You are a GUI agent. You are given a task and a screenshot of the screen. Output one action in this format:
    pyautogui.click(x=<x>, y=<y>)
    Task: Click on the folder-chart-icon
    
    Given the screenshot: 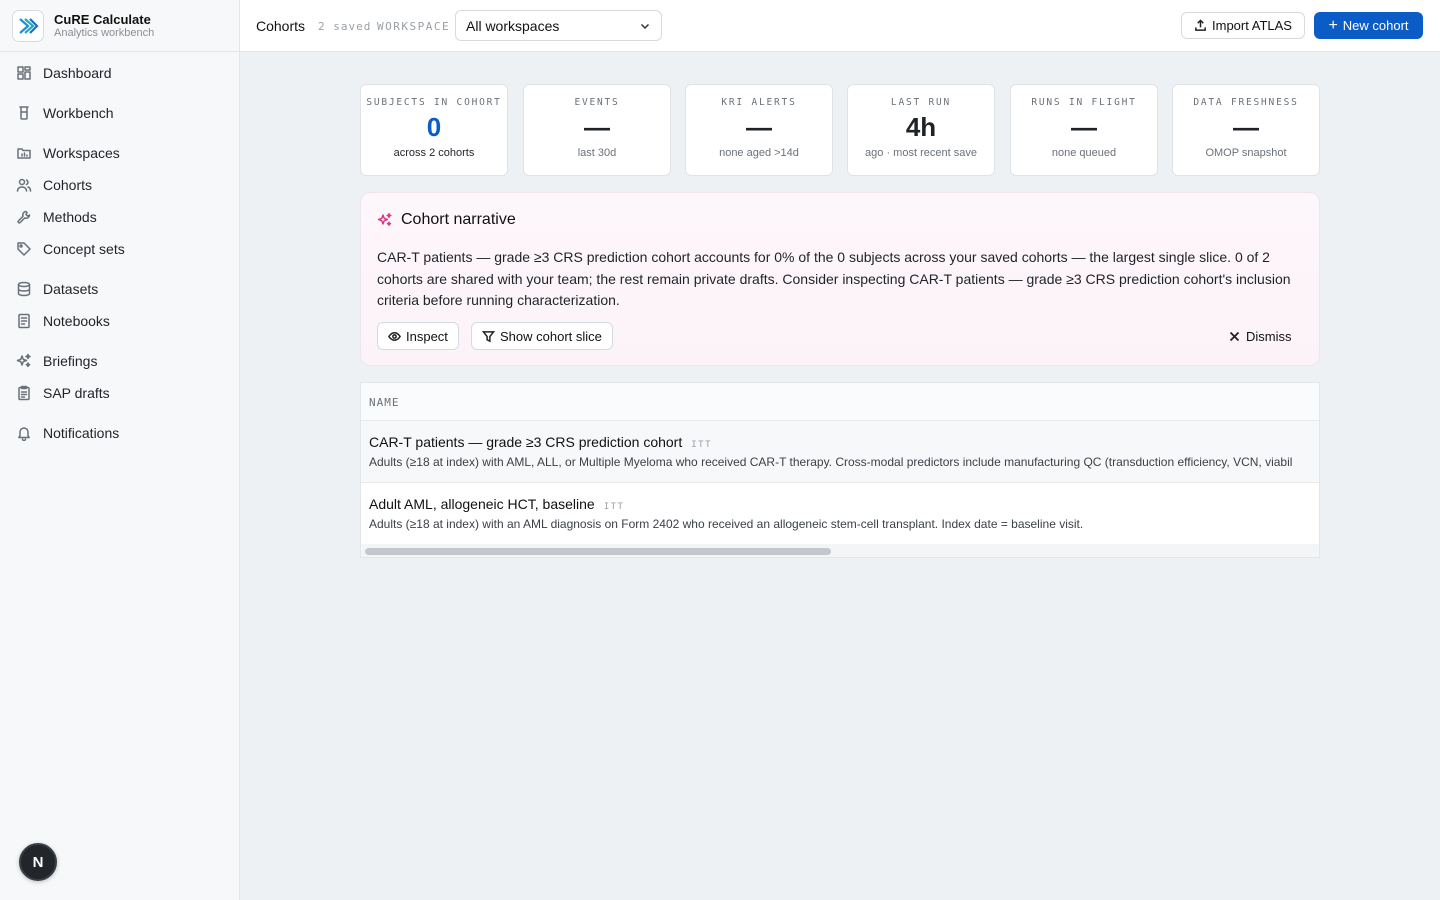 What is the action you would take?
    pyautogui.click(x=24, y=153)
    